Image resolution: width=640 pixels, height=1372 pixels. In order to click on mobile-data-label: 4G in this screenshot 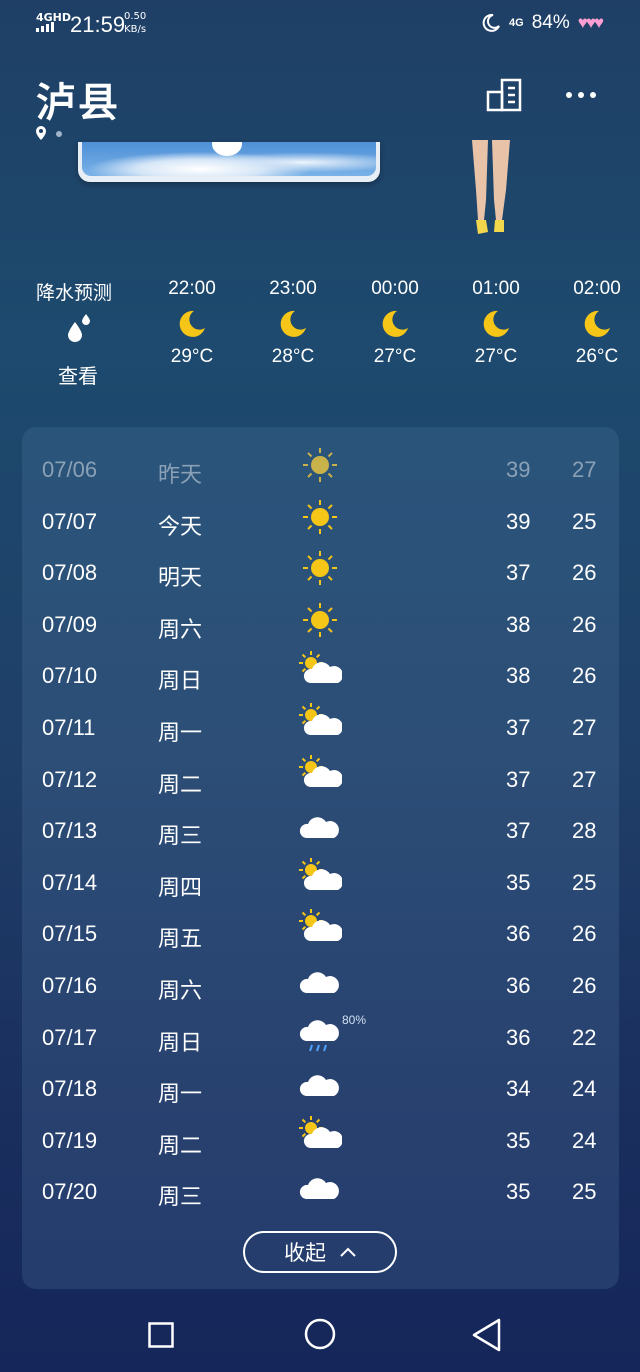, I will do `click(516, 23)`.